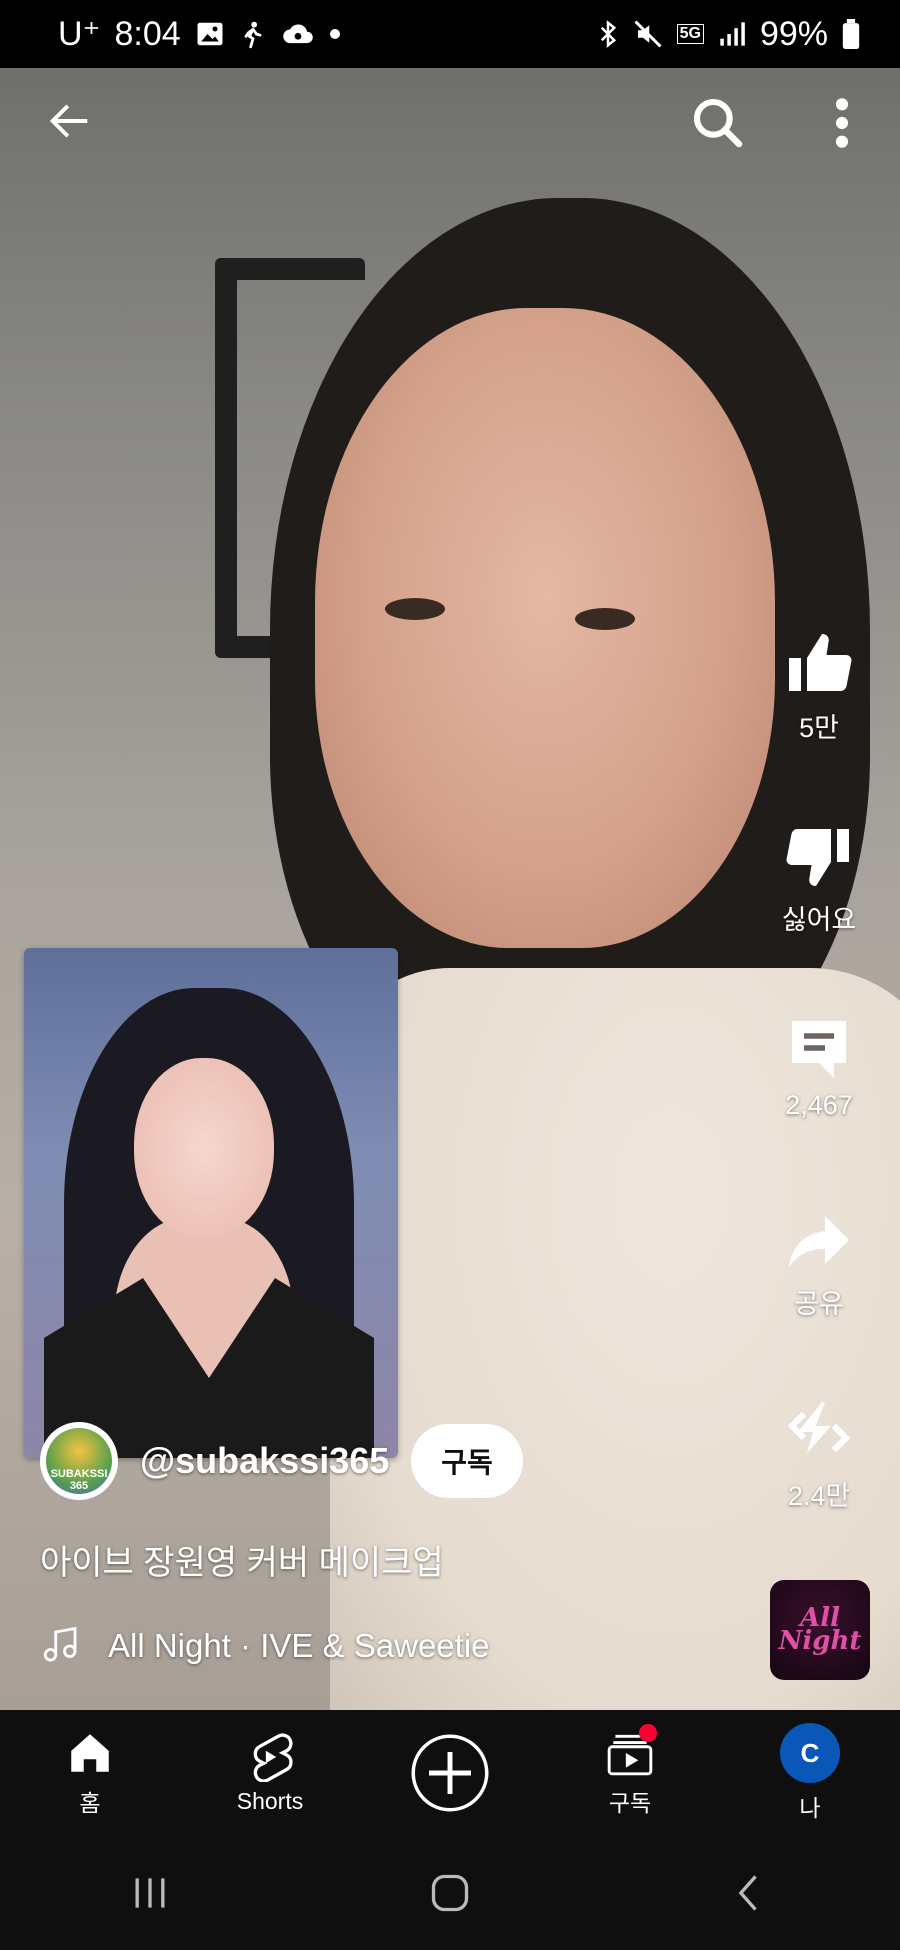  I want to click on back-button, so click(70, 123).